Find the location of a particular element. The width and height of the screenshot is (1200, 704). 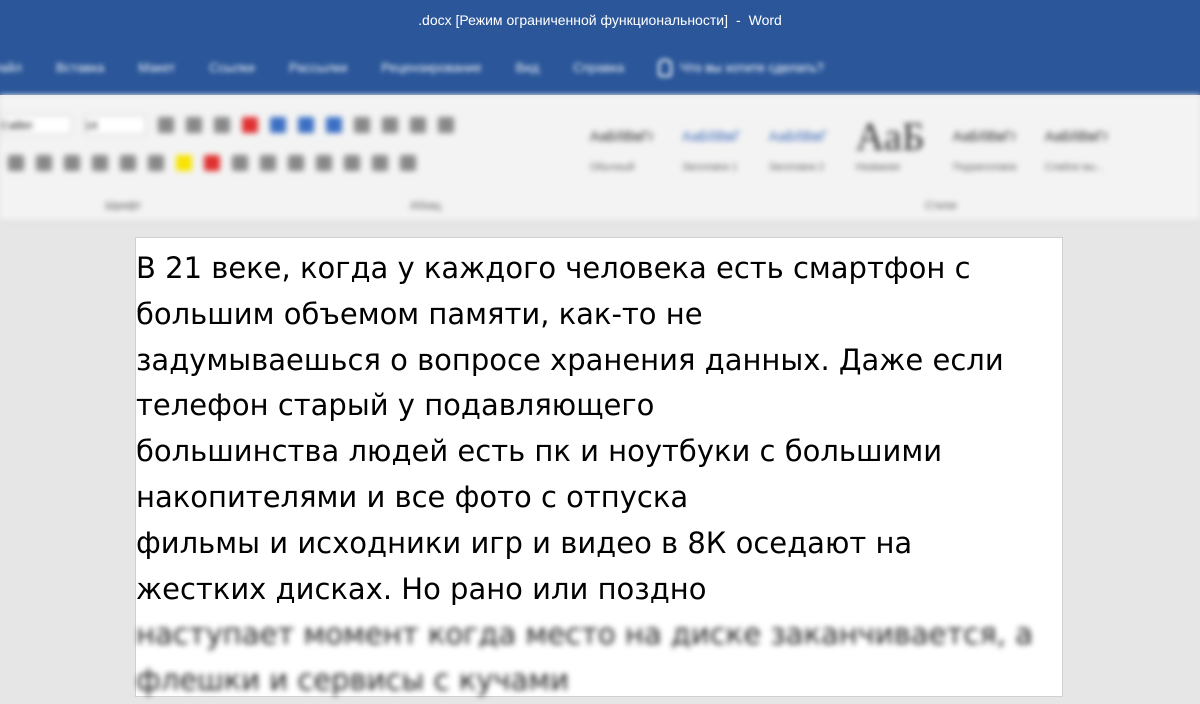

justify-icon is located at coordinates (324, 163).